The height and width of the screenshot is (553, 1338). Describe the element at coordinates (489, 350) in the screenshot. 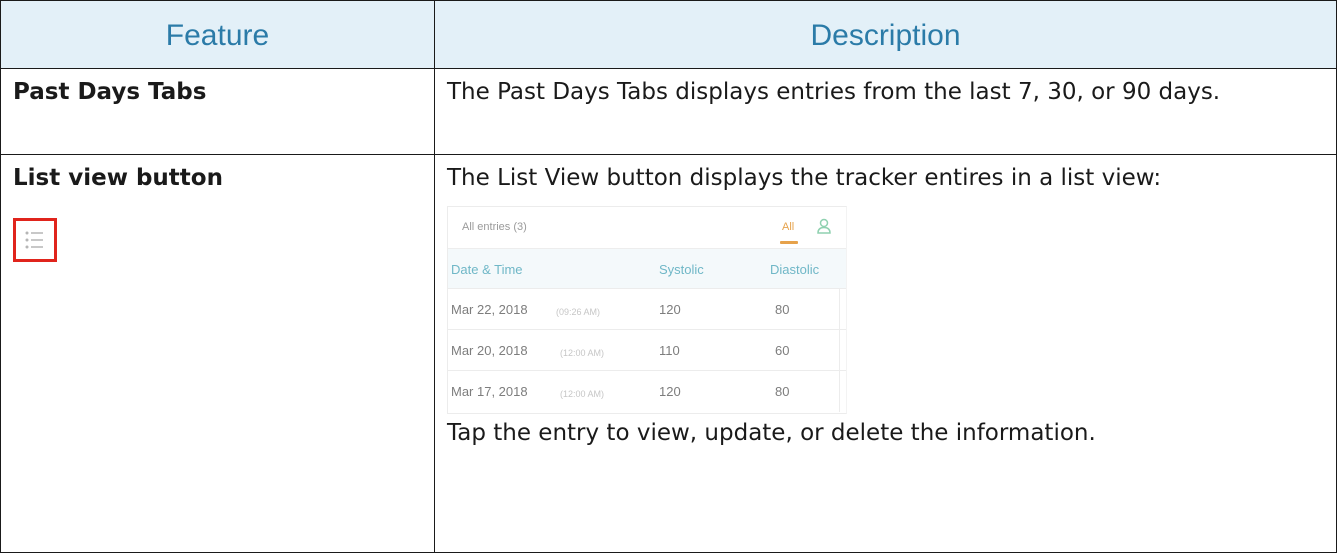

I see `entry-date: Mar 20, 2018` at that location.